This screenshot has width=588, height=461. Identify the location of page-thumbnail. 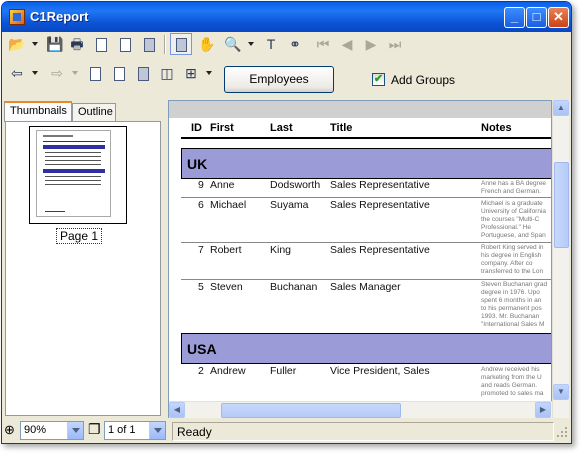
(78, 175).